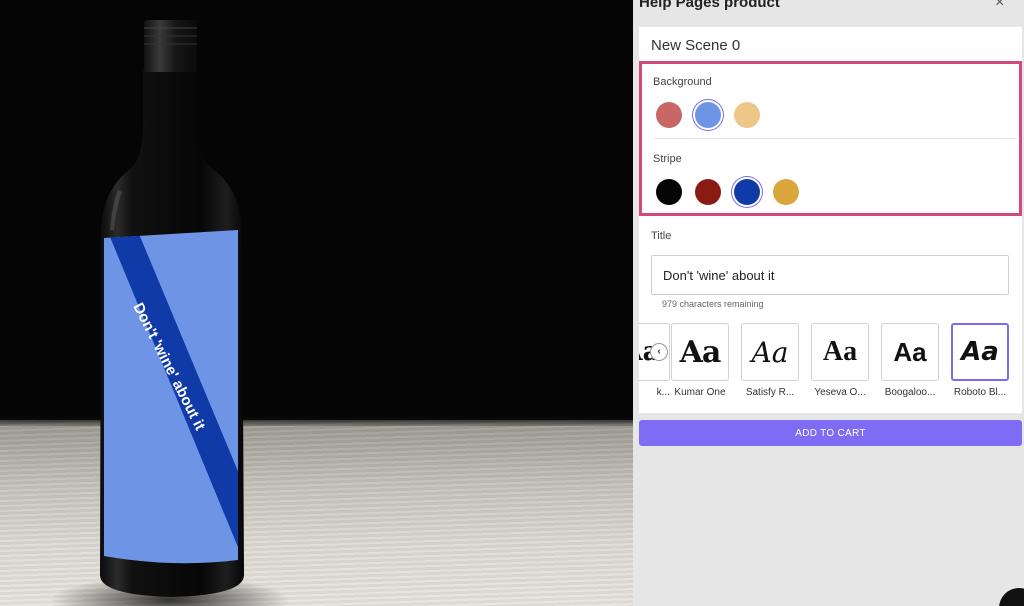  I want to click on background-label: Background, so click(682, 82).